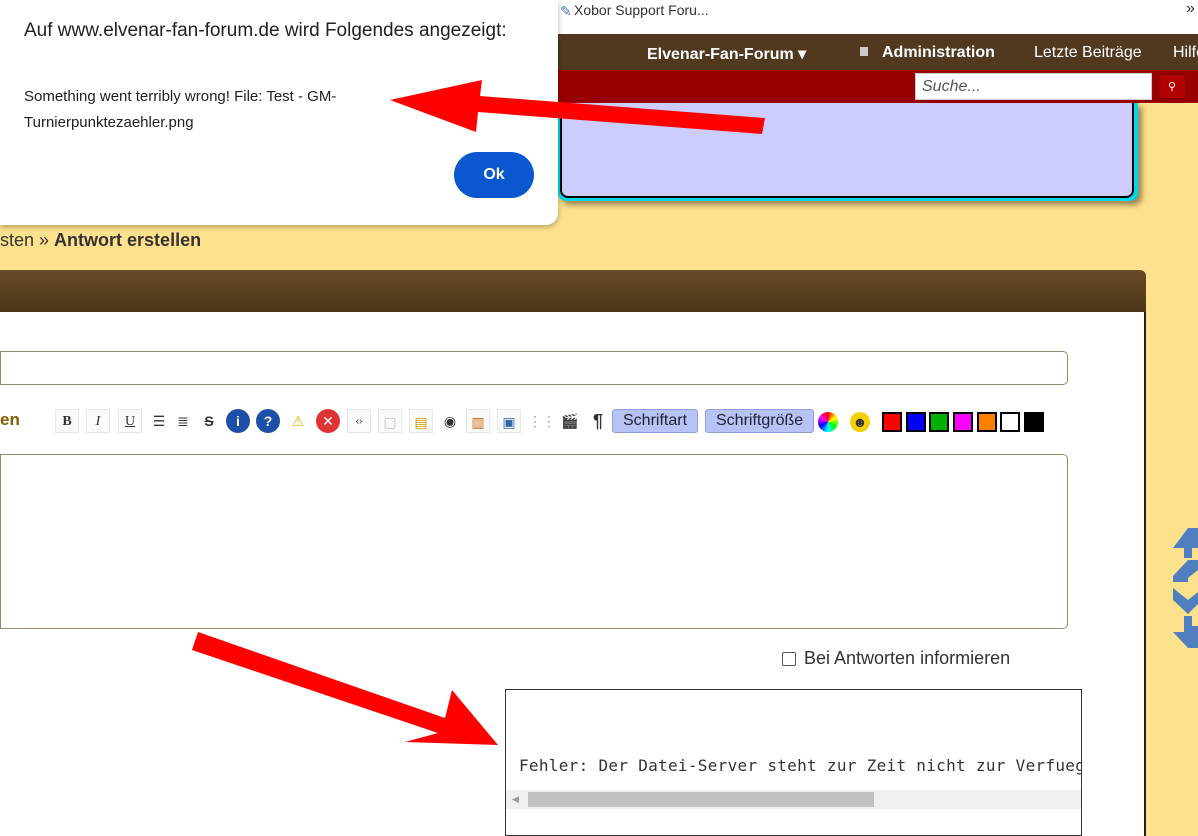 The height and width of the screenshot is (836, 1198). I want to click on color-picker-icon, so click(828, 422).